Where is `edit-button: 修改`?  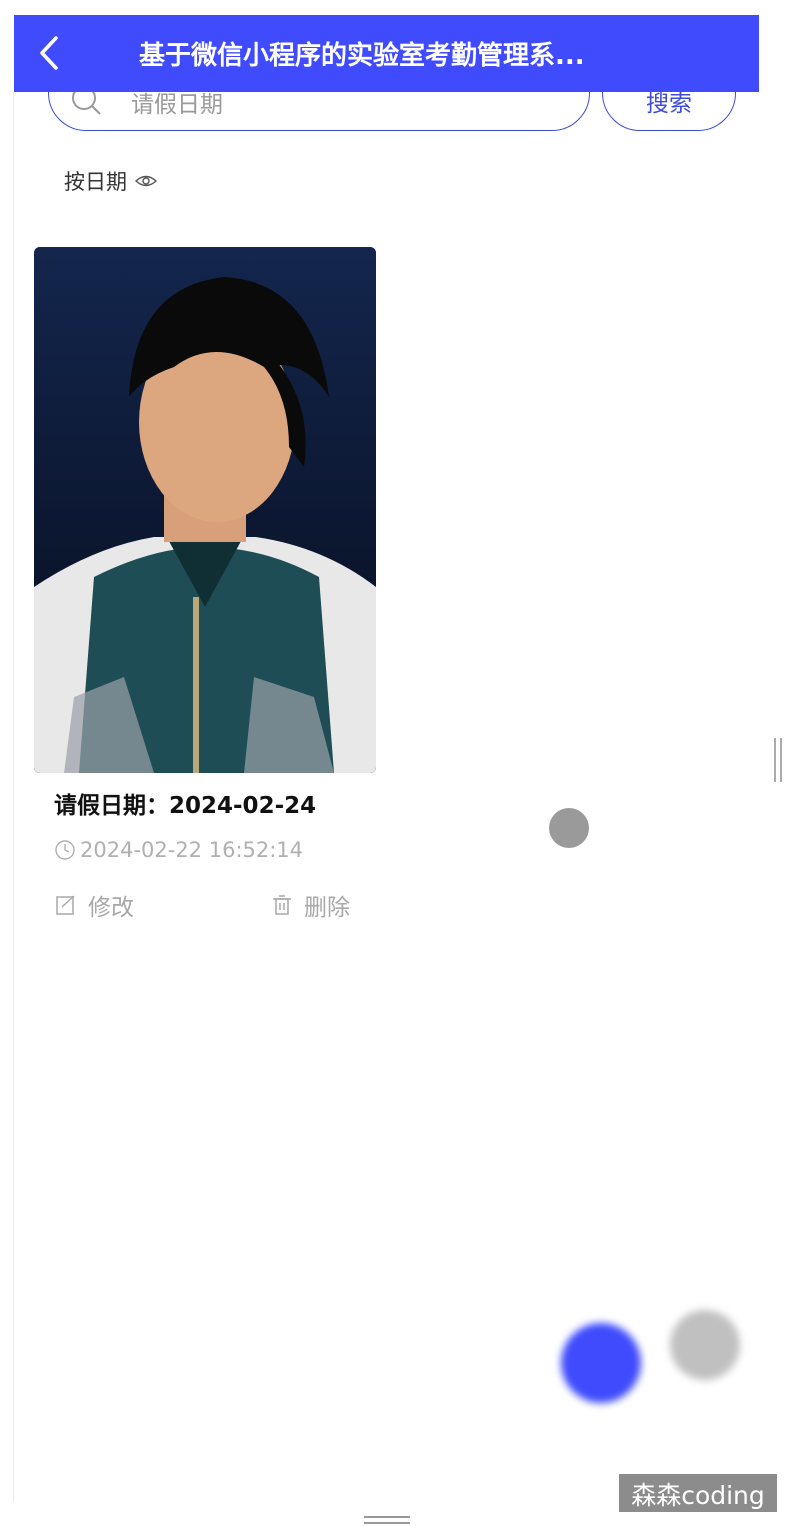
edit-button: 修改 is located at coordinates (94, 905).